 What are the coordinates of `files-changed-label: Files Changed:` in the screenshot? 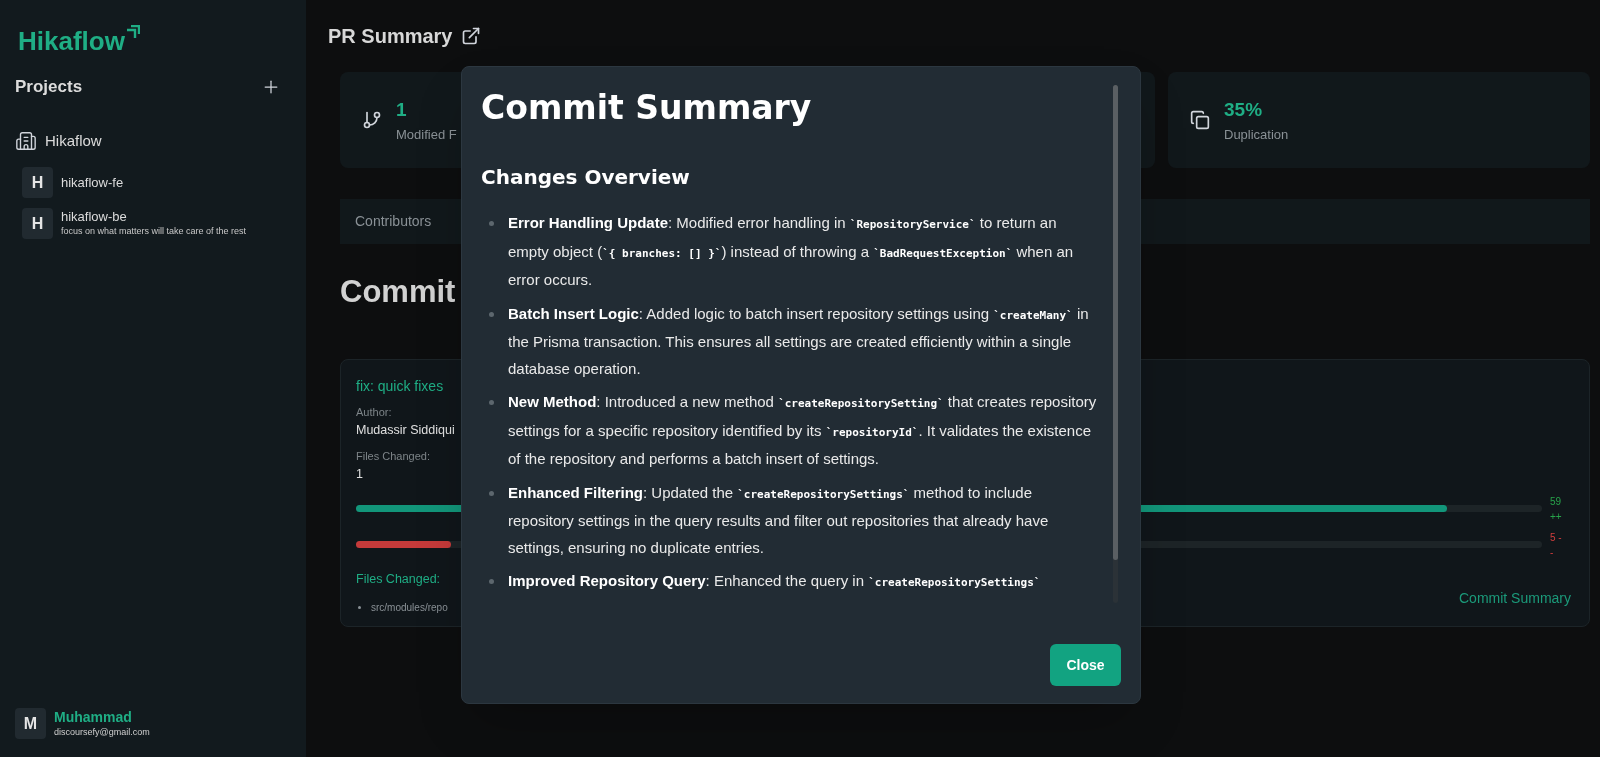 It's located at (393, 457).